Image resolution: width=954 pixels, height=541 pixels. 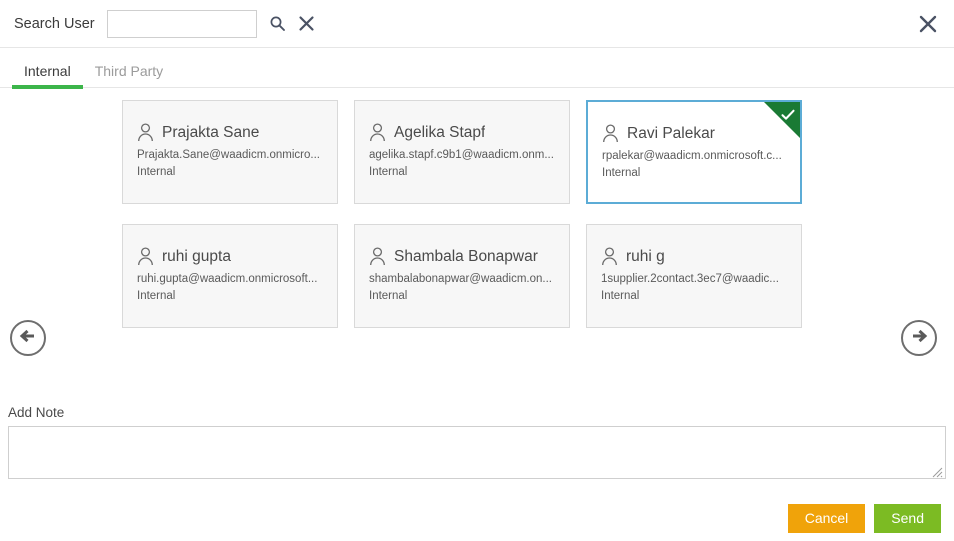 I want to click on user-card-header: Prajakta Sane, so click(x=230, y=132).